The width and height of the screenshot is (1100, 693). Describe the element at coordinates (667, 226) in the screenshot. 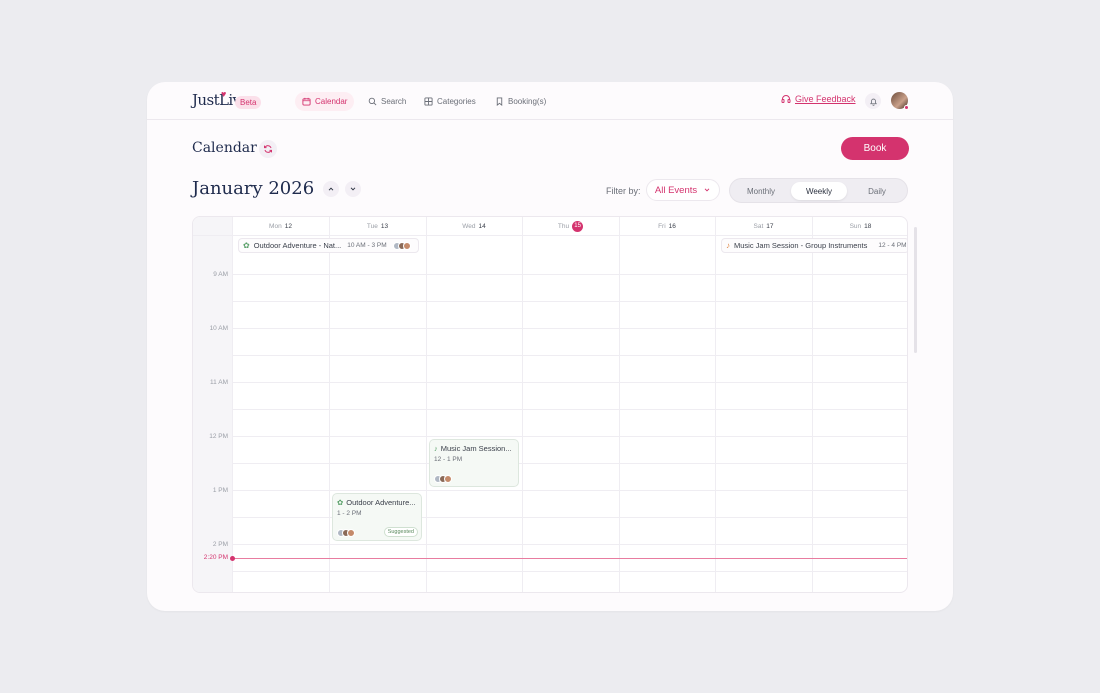

I see `day-header-fri: Fri 16` at that location.